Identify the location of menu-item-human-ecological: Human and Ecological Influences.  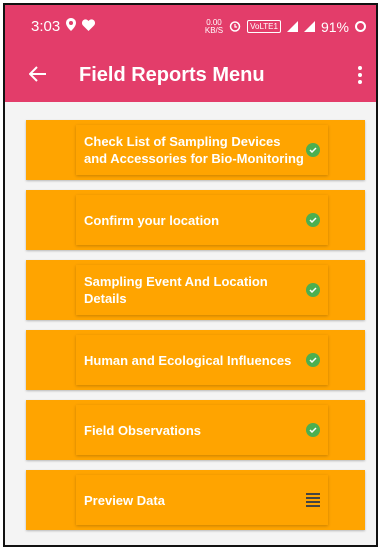
(195, 360).